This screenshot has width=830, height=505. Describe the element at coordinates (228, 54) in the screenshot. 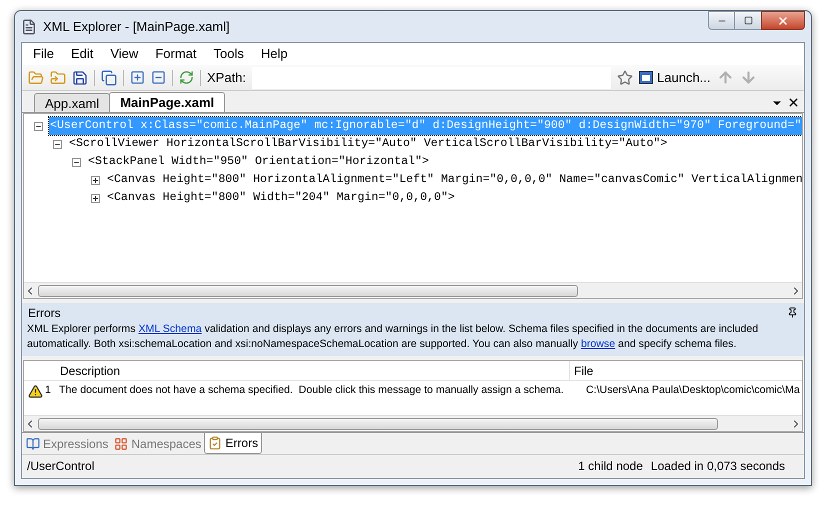

I see `menu-item: Tools` at that location.